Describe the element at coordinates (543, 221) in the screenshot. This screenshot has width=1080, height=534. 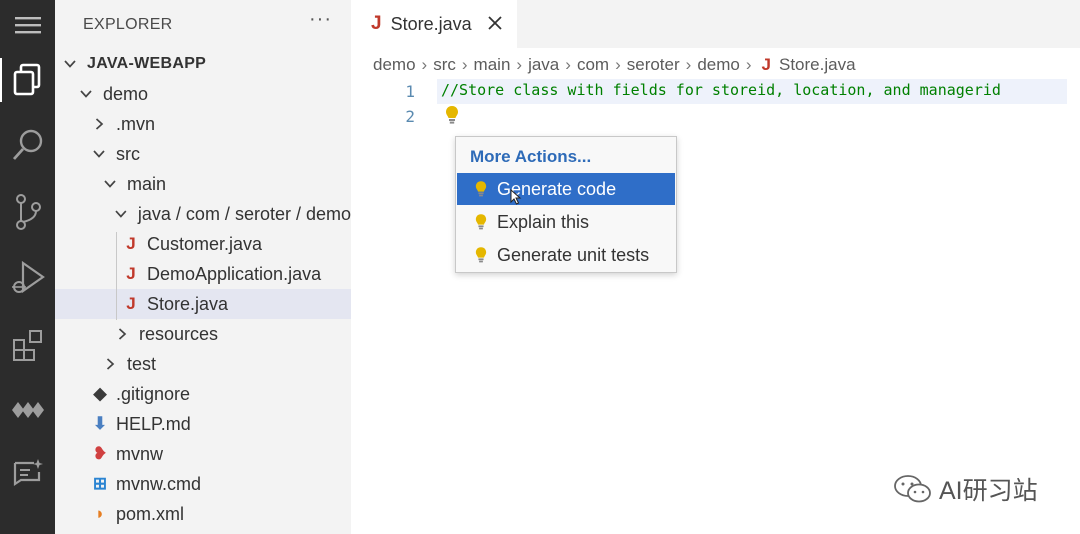
I see `menu-item-label: Explain this` at that location.